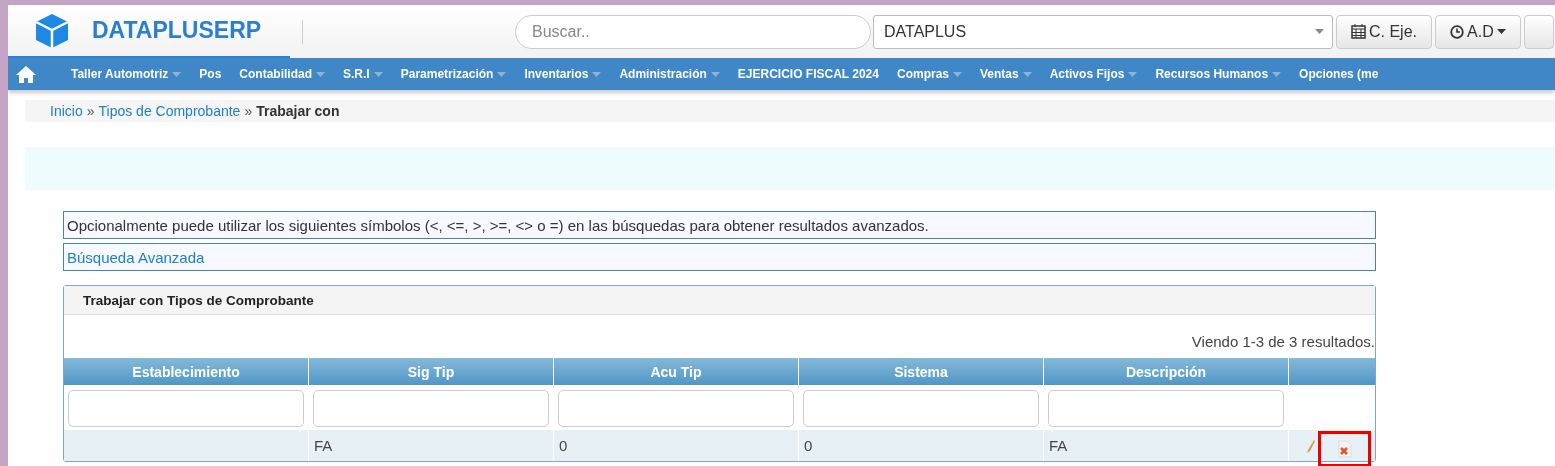  I want to click on nav-menu-item: Pos, so click(210, 74).